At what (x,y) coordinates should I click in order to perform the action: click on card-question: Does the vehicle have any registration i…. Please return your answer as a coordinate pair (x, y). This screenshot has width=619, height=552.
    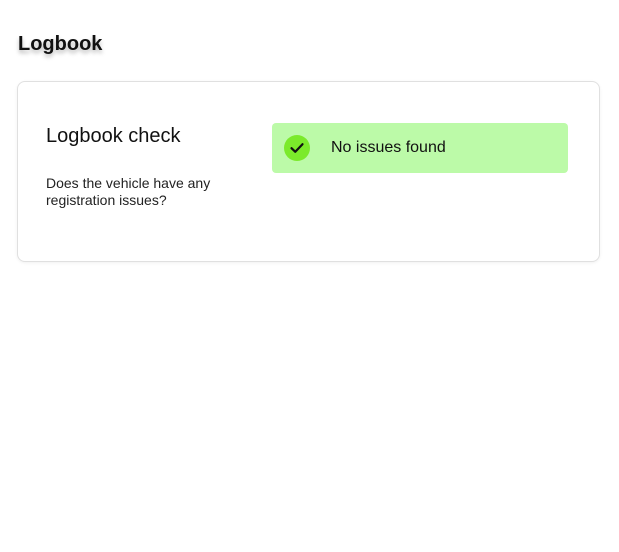
    Looking at the image, I should click on (128, 191).